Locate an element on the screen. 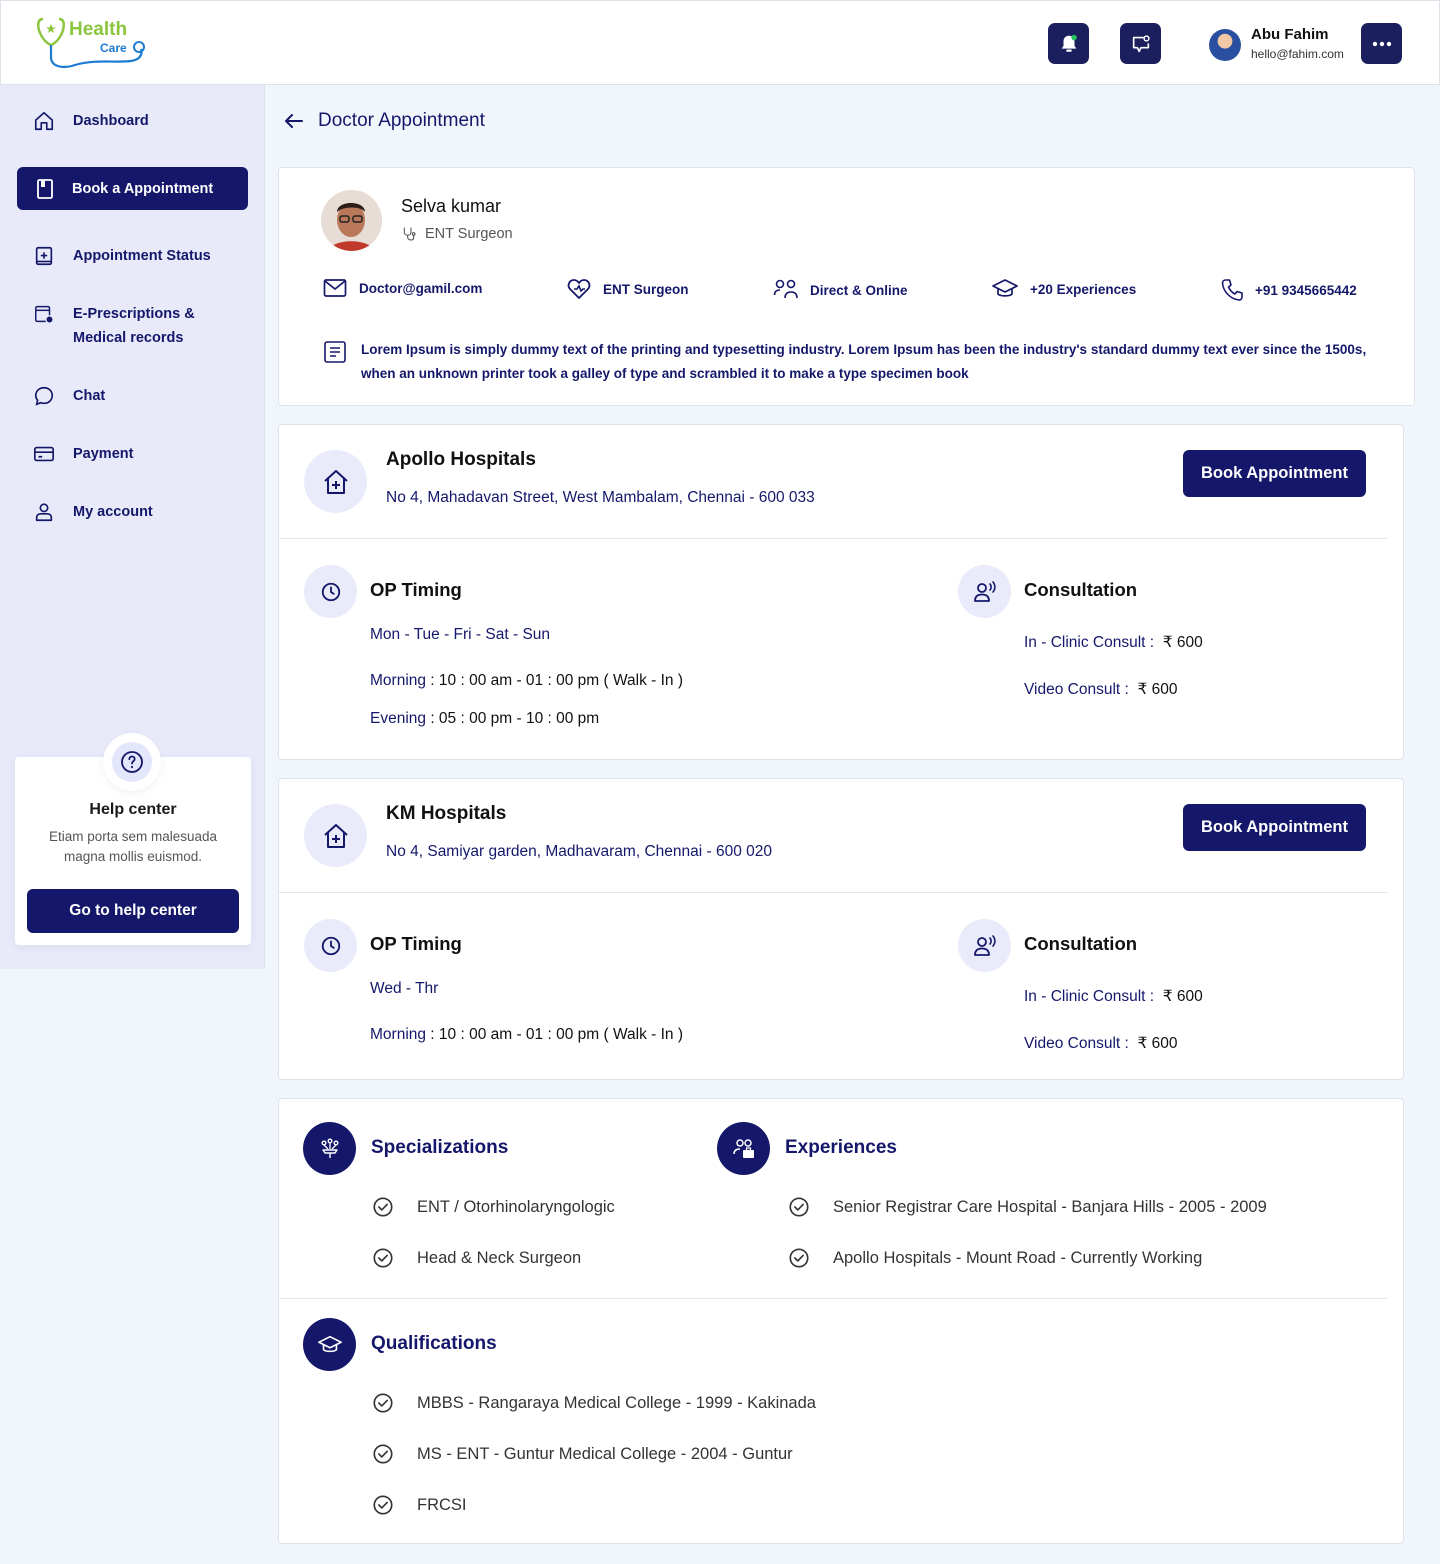 This screenshot has height=1564, width=1440. user-avatar is located at coordinates (1225, 45).